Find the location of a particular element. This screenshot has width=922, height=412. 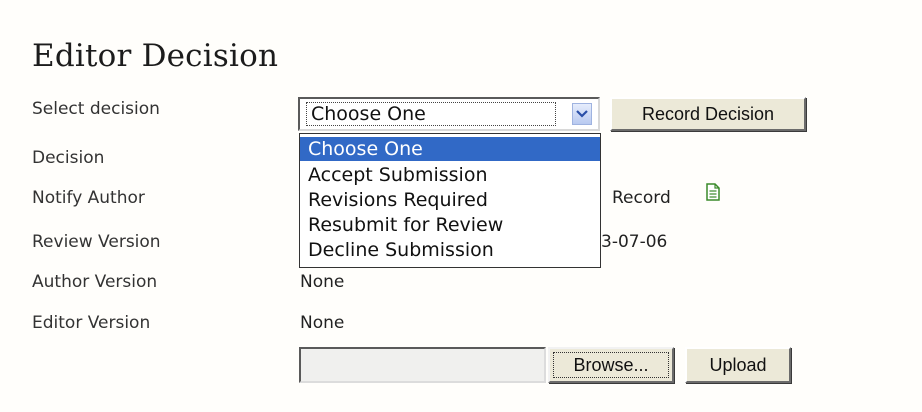

upload-button: Upload is located at coordinates (738, 365).